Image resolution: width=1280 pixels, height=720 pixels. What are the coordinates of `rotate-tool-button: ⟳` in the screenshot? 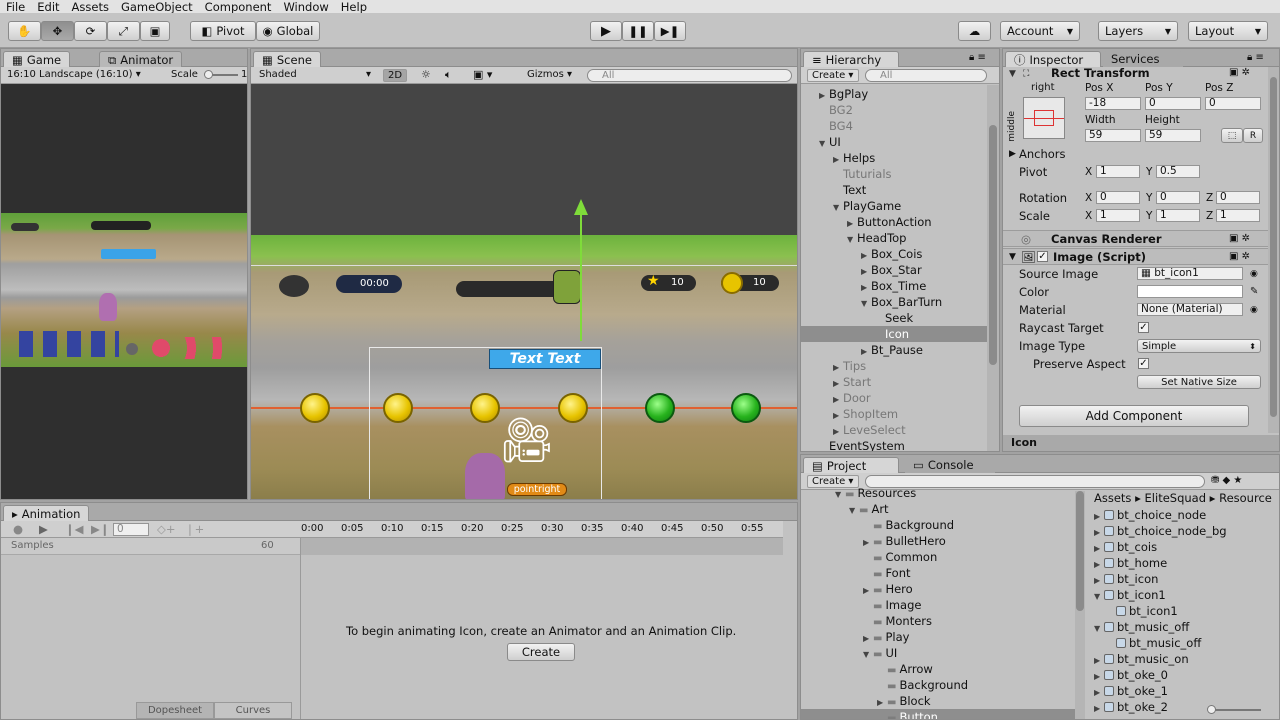 It's located at (90, 31).